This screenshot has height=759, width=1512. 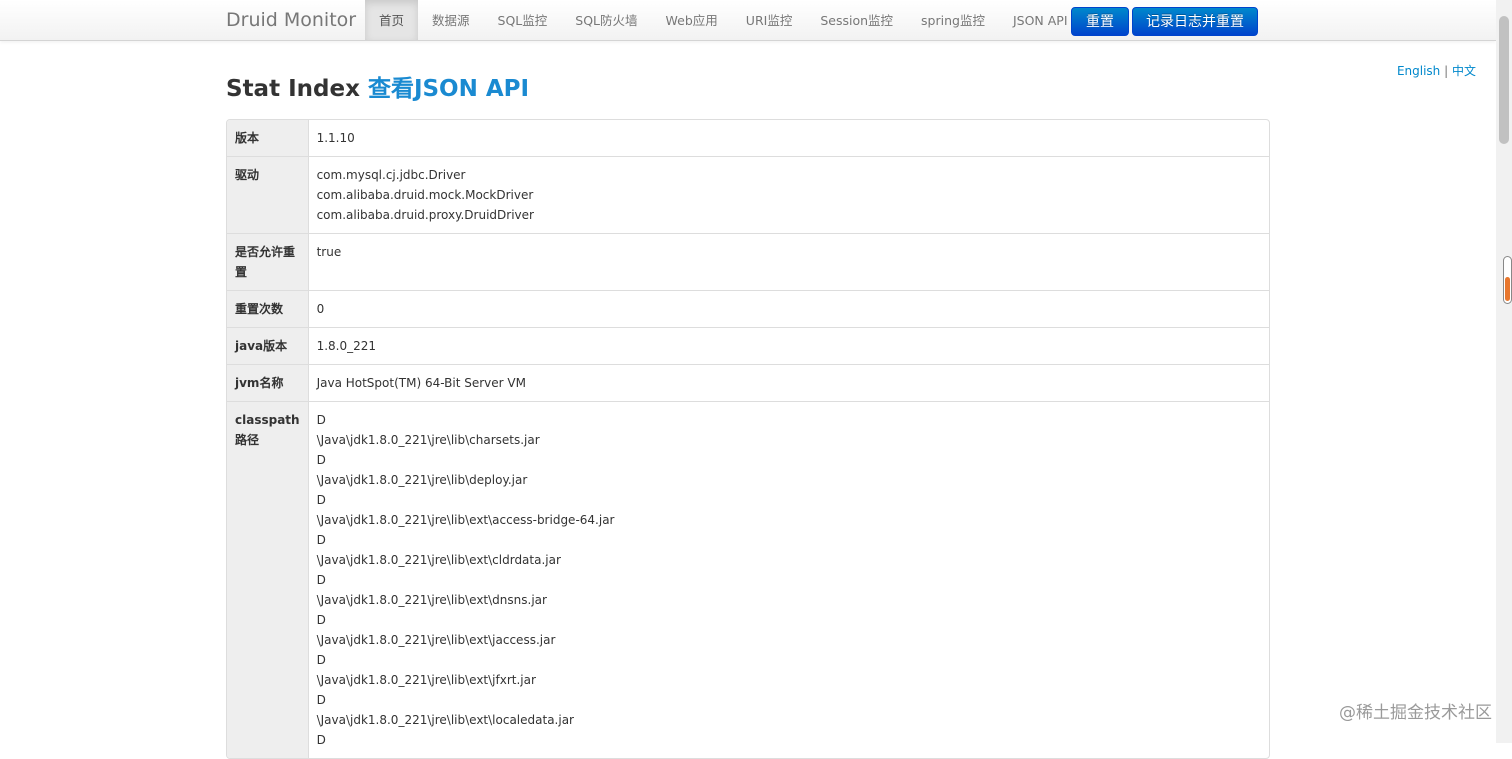 I want to click on page-title-text: Stat Index, so click(x=293, y=89).